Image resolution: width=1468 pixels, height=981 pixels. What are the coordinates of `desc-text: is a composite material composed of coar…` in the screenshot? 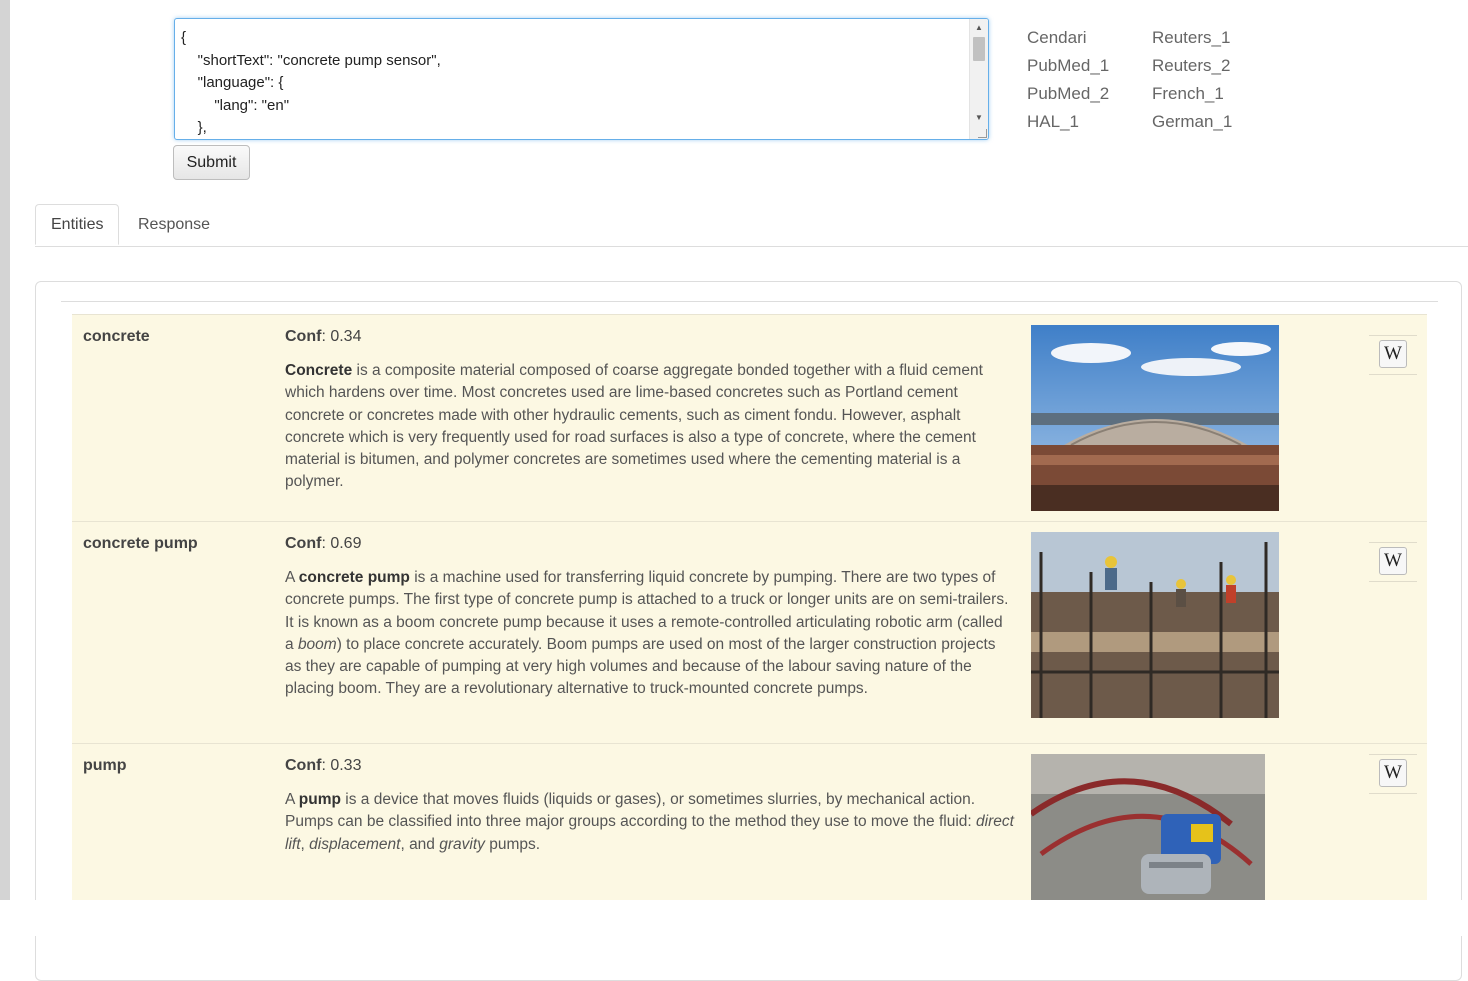 It's located at (634, 426).